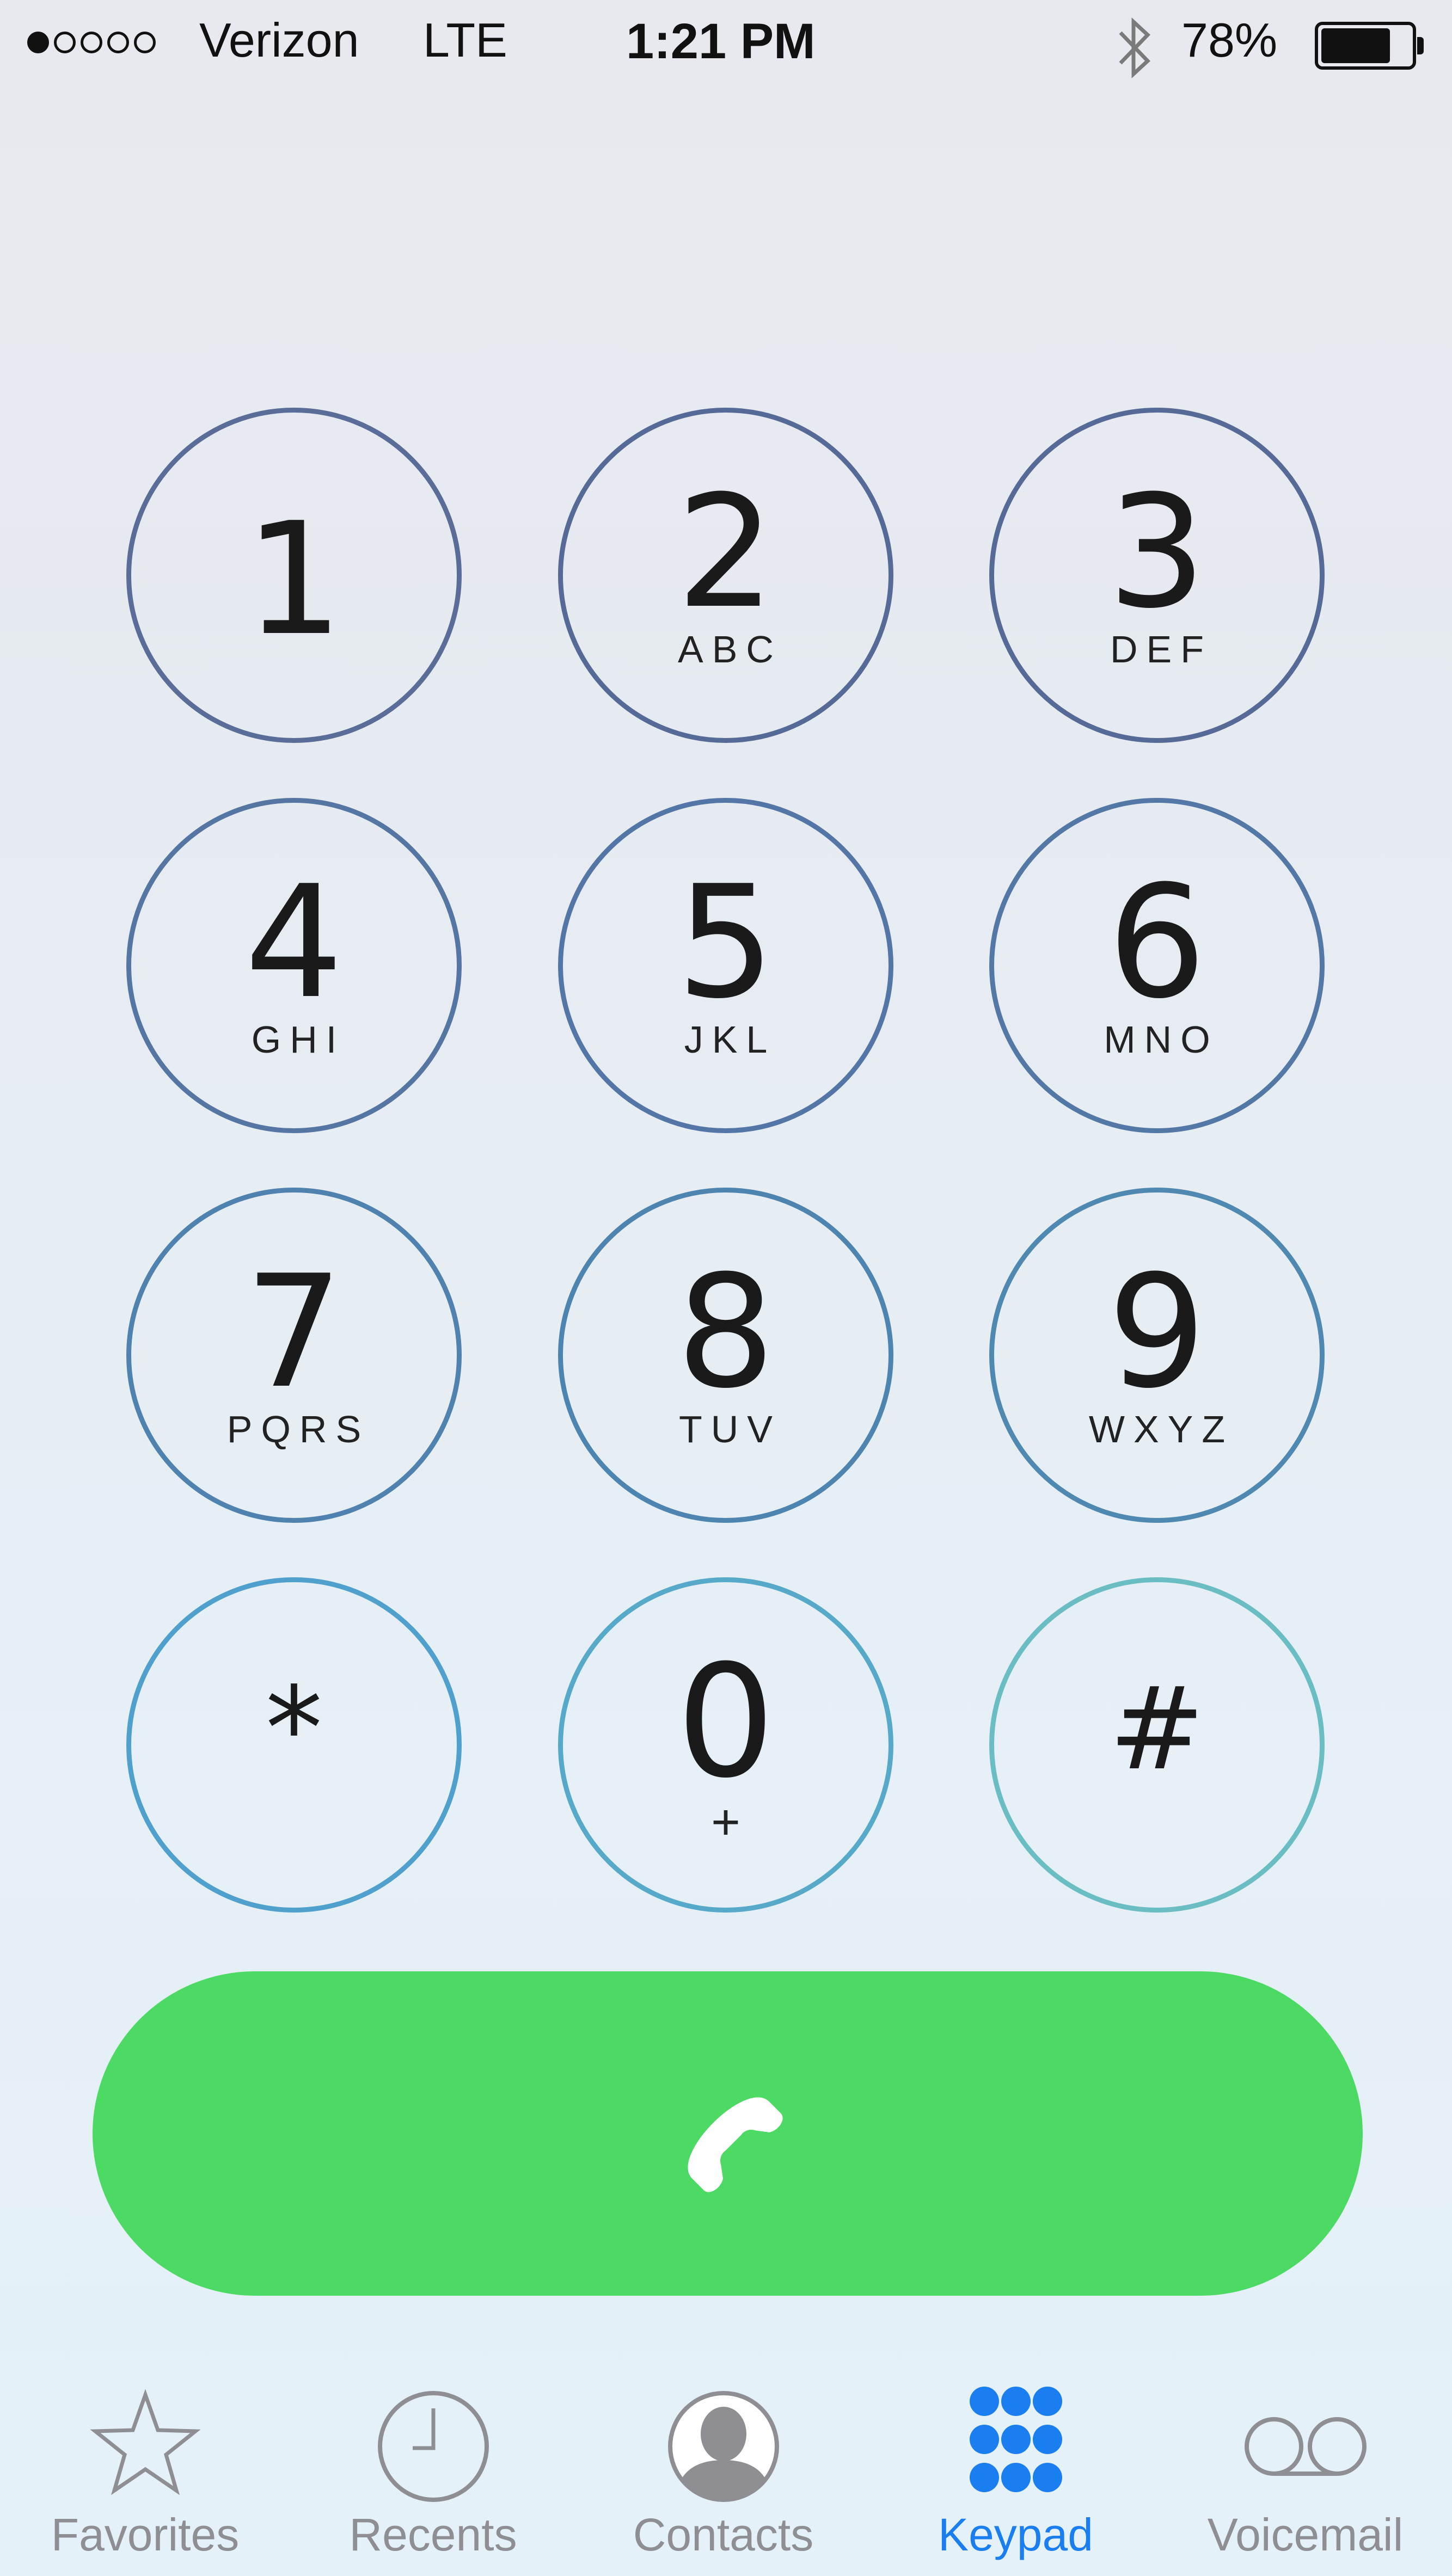  I want to click on key-letters: +, so click(725, 1822).